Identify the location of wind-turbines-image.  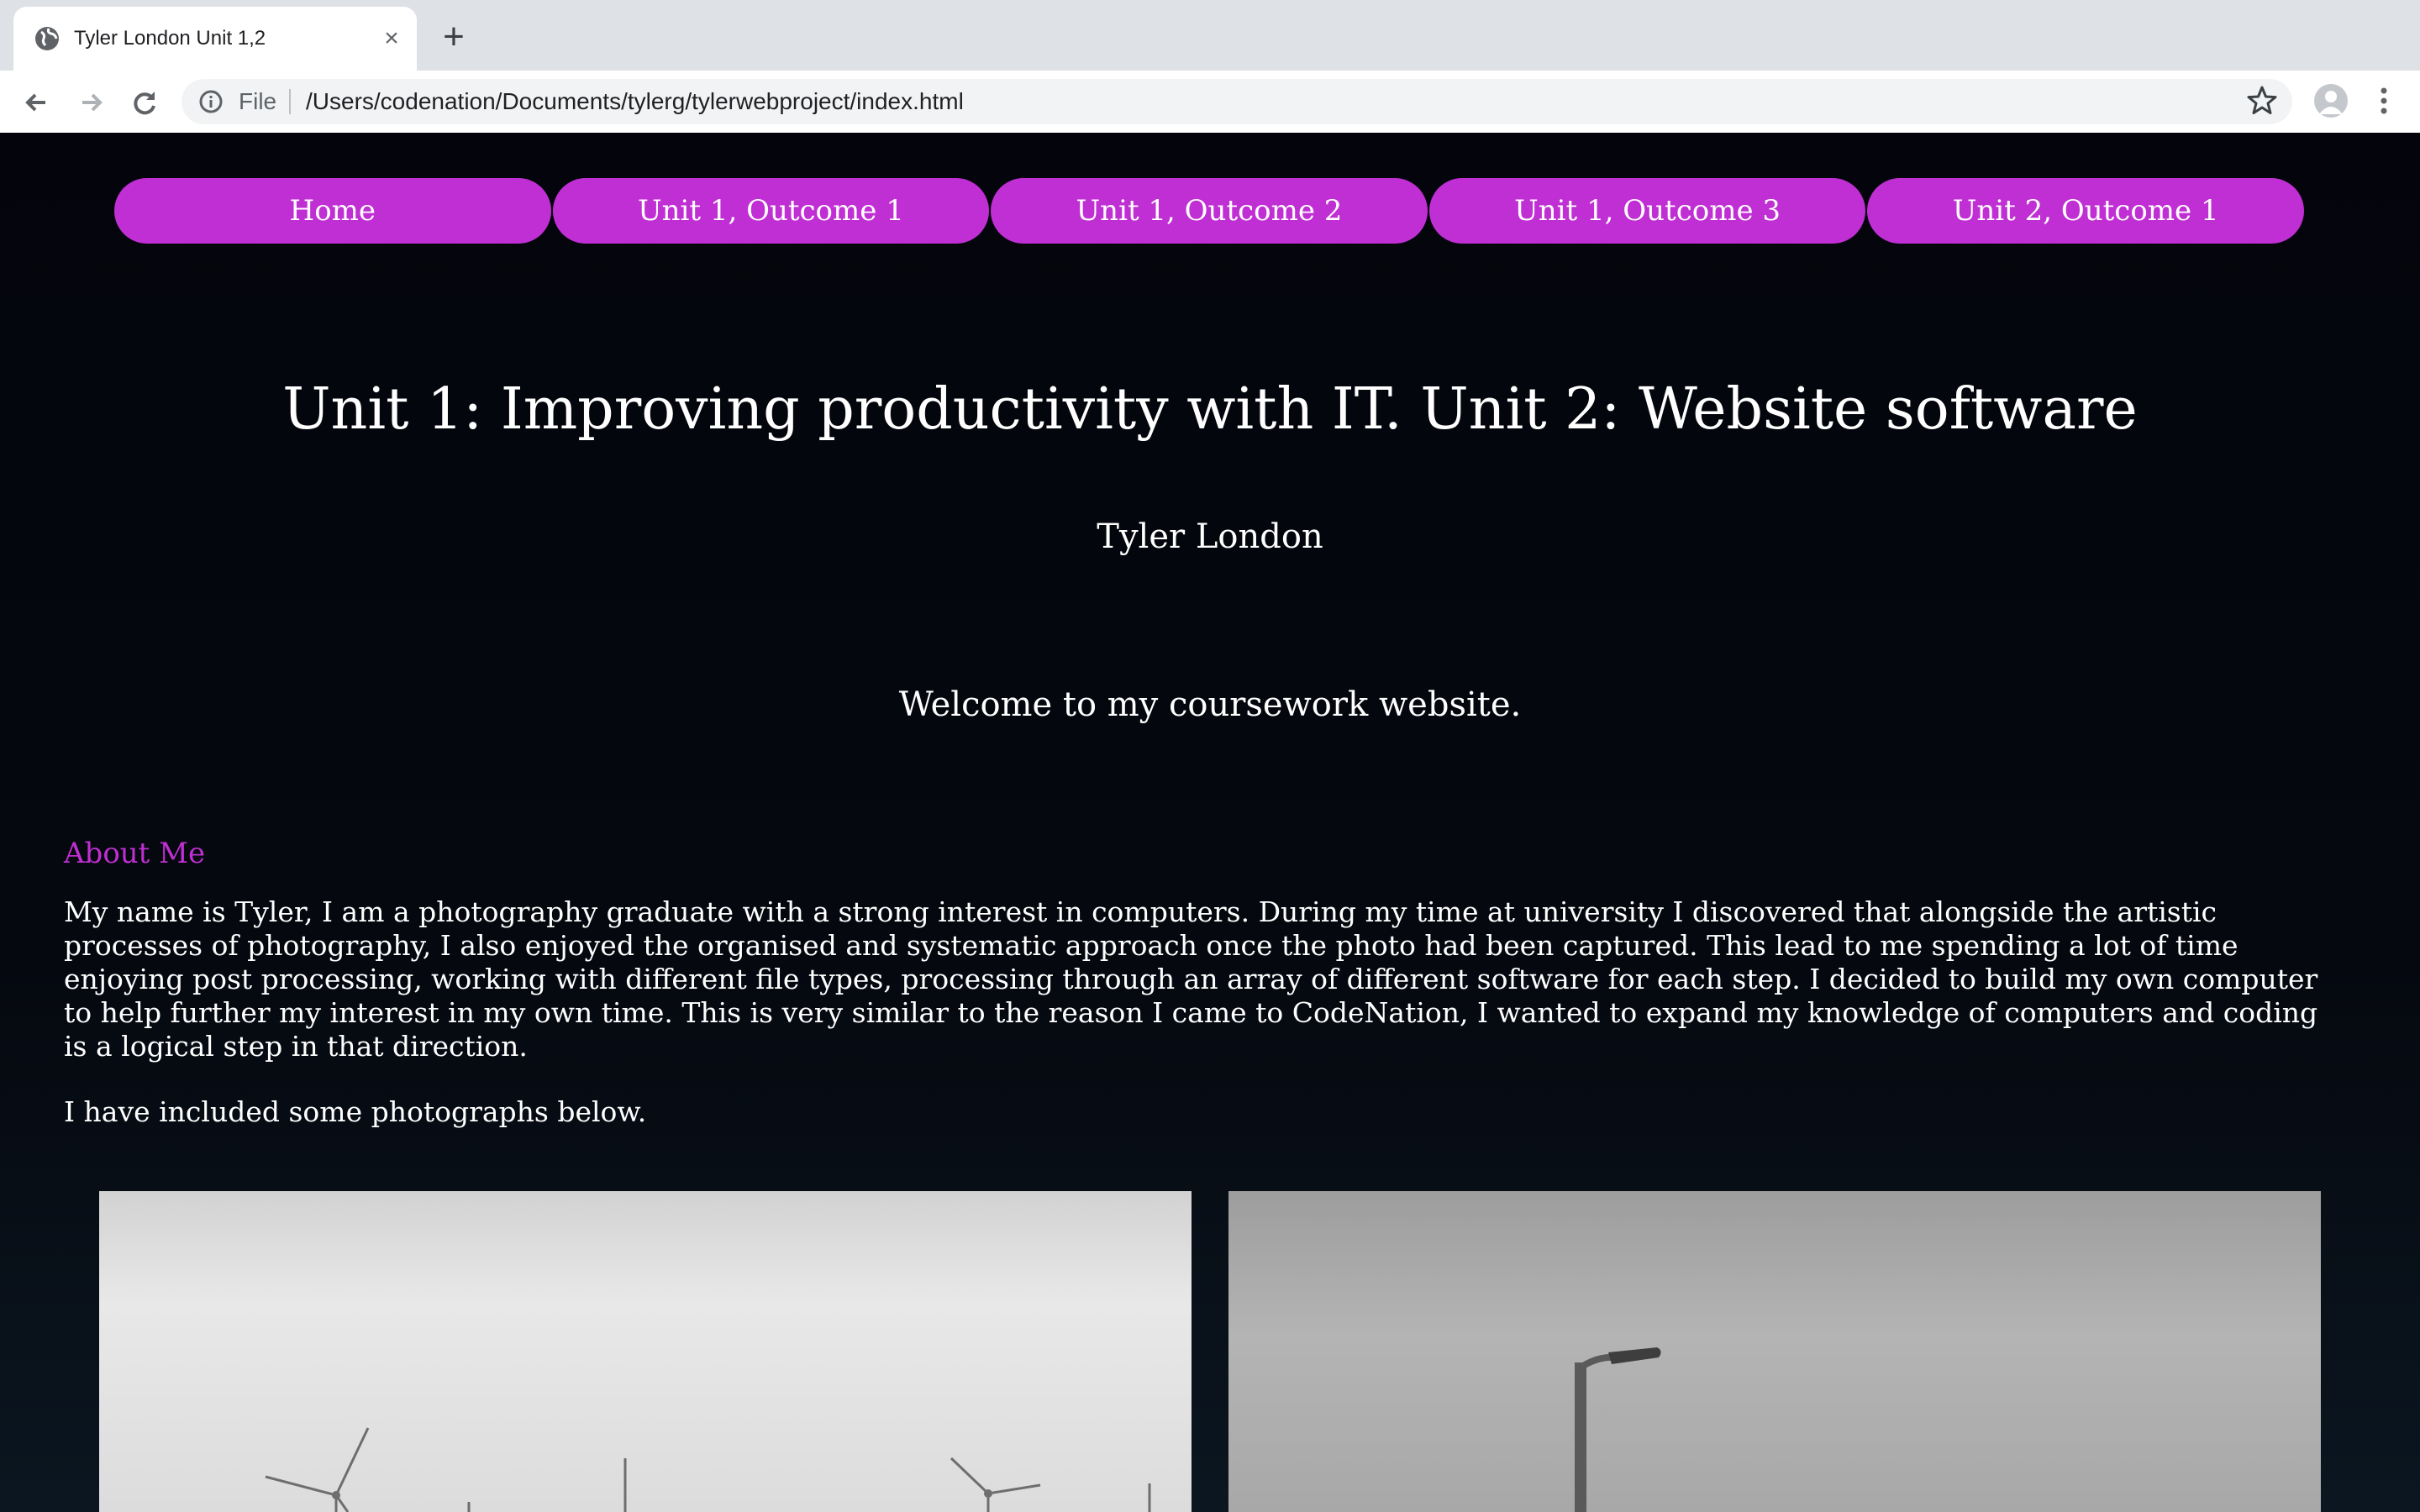
(708, 1469).